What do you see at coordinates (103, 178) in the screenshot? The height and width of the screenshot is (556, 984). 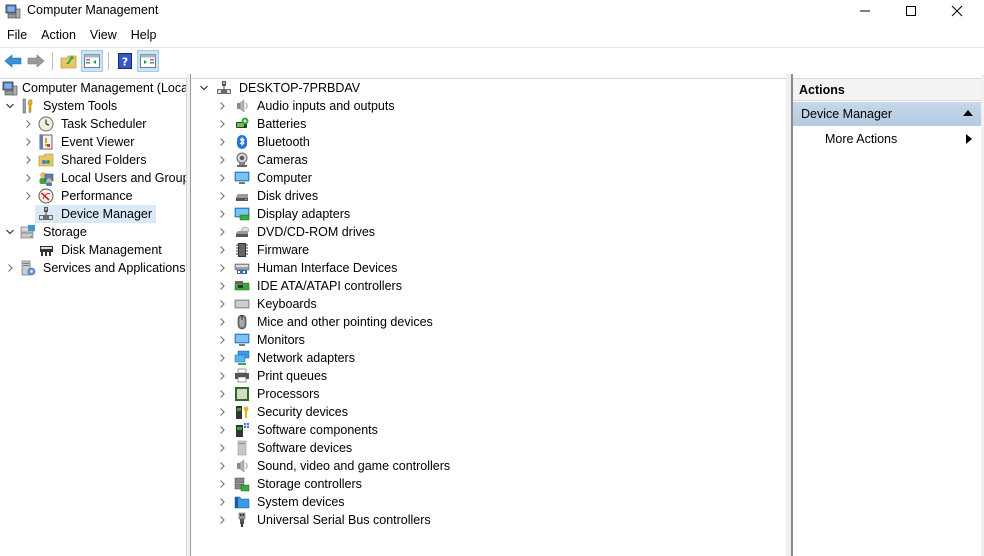 I see `tree-item-local-users-and-groups: Local Users and Groups` at bounding box center [103, 178].